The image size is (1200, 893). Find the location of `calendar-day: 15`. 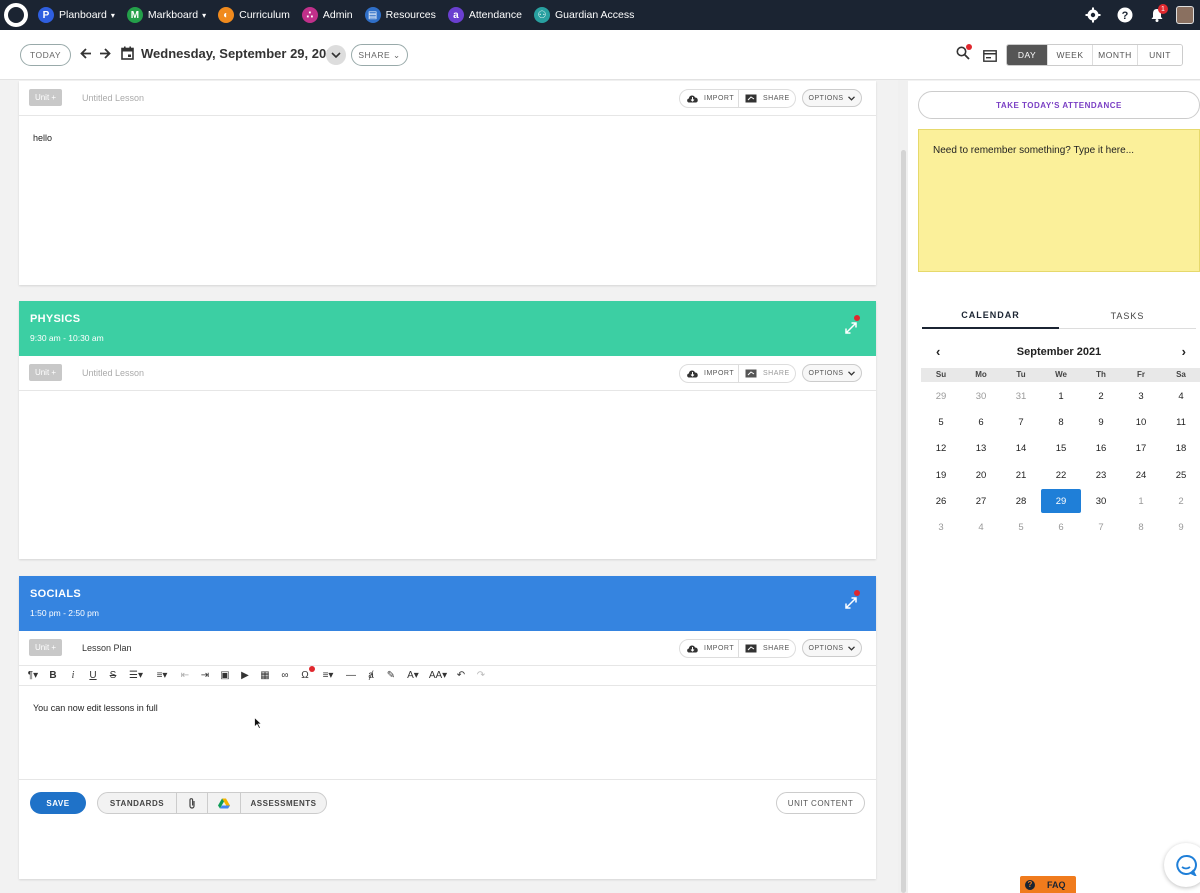

calendar-day: 15 is located at coordinates (1061, 449).